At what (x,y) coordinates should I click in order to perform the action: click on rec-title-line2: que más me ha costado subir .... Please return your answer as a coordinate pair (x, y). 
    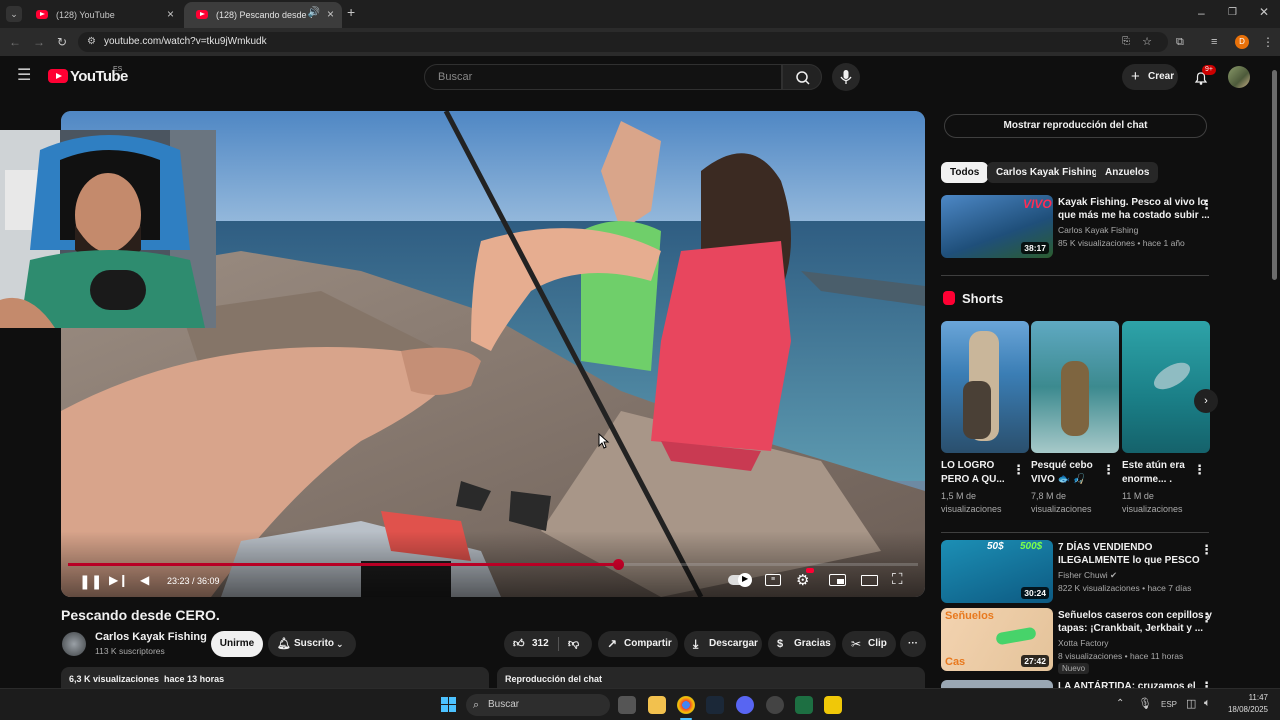
    Looking at the image, I should click on (1134, 215).